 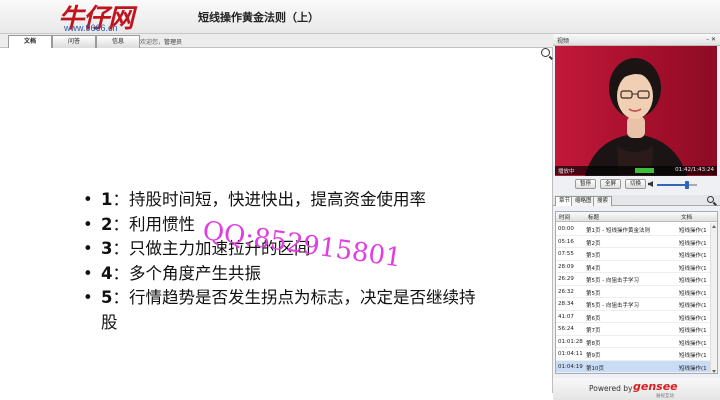 What do you see at coordinates (566, 316) in the screenshot?
I see `chapter-time: 41:07` at bounding box center [566, 316].